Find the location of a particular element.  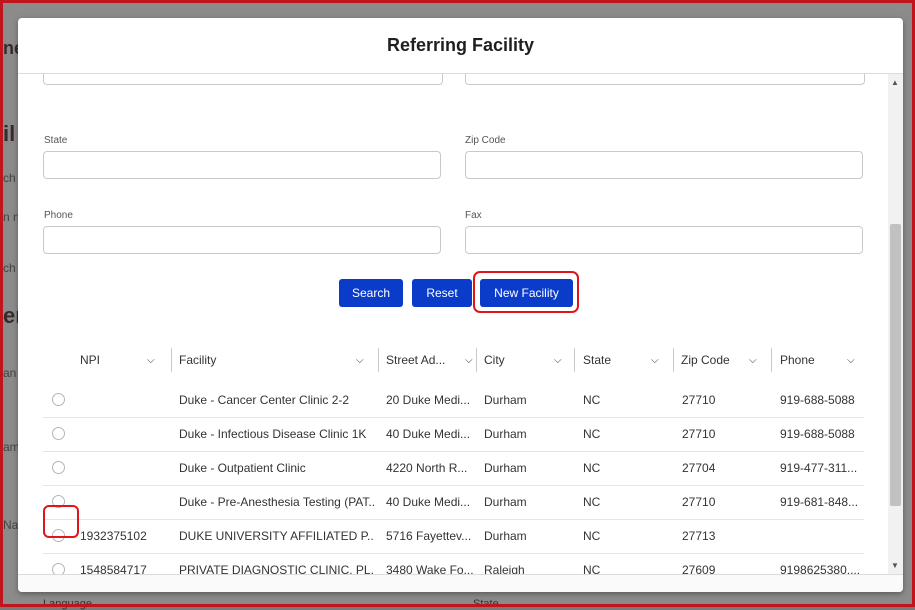

modal-footer is located at coordinates (460, 583).